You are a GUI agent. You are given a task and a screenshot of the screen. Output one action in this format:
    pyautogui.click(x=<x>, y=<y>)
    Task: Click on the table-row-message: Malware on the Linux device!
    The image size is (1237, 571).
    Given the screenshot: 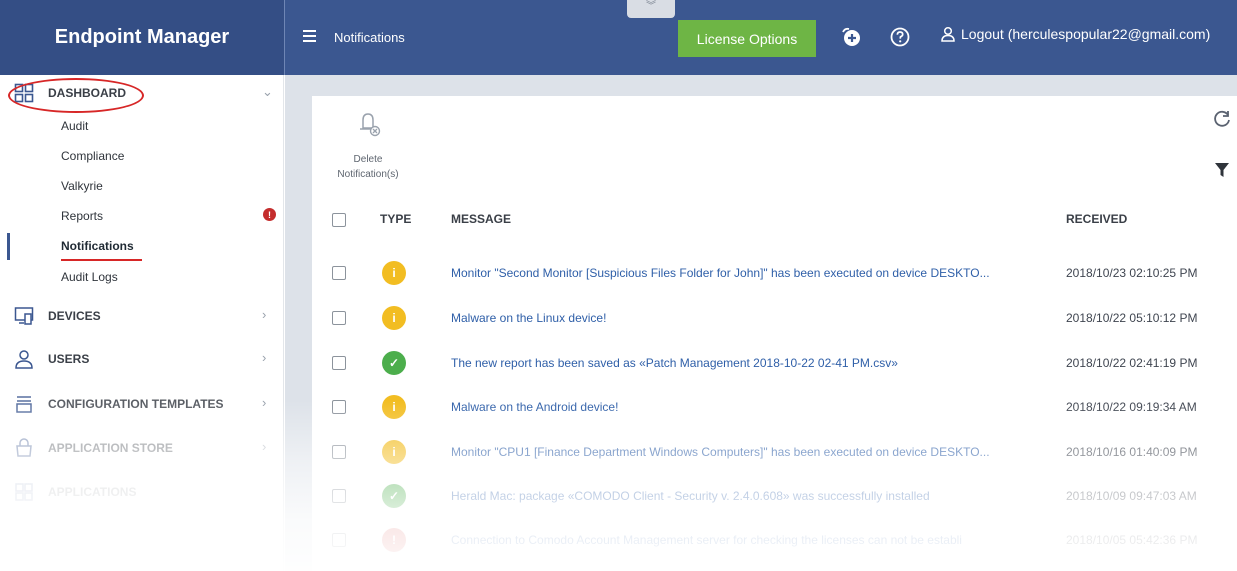 What is the action you would take?
    pyautogui.click(x=528, y=318)
    